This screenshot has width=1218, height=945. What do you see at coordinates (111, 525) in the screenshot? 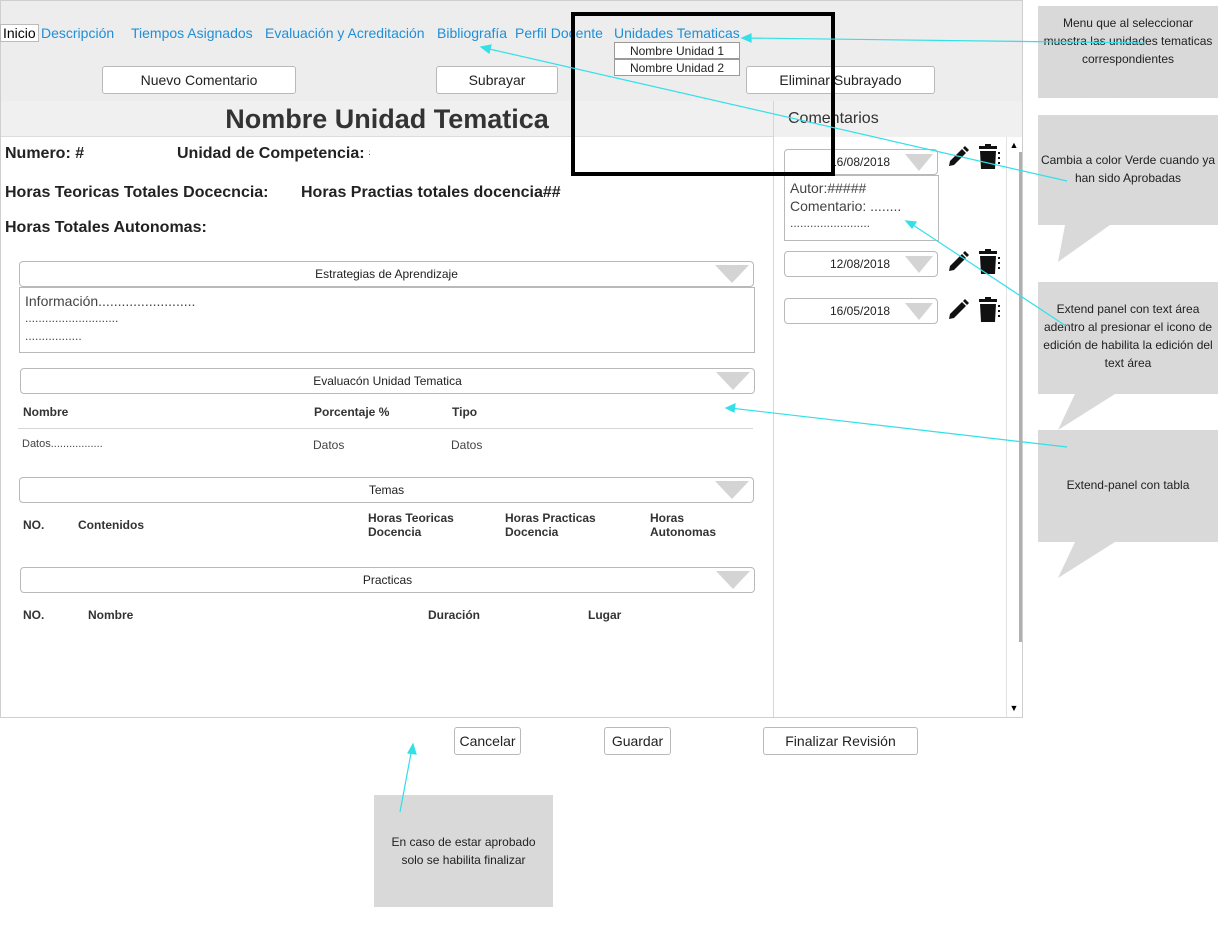
I see `temas-col-contenidos: Contenidos` at bounding box center [111, 525].